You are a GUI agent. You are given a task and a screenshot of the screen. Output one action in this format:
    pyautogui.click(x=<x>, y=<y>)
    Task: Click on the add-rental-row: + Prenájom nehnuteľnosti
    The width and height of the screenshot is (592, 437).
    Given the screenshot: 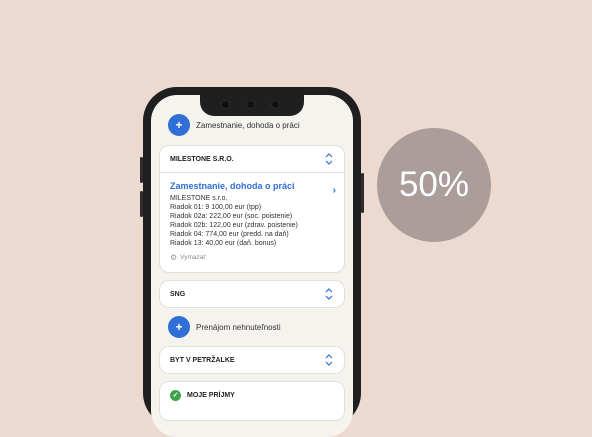 What is the action you would take?
    pyautogui.click(x=224, y=327)
    